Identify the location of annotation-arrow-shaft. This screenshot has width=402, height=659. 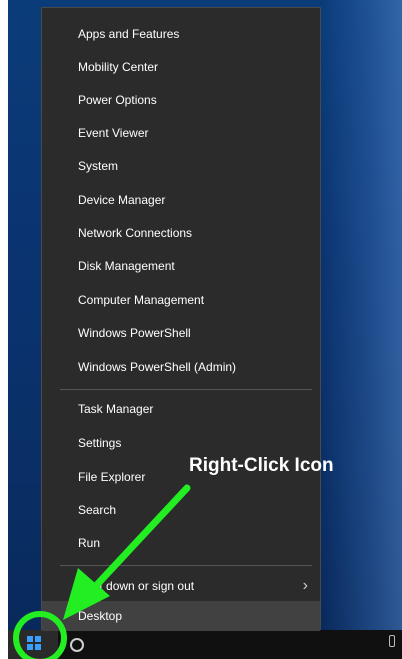
(139, 539).